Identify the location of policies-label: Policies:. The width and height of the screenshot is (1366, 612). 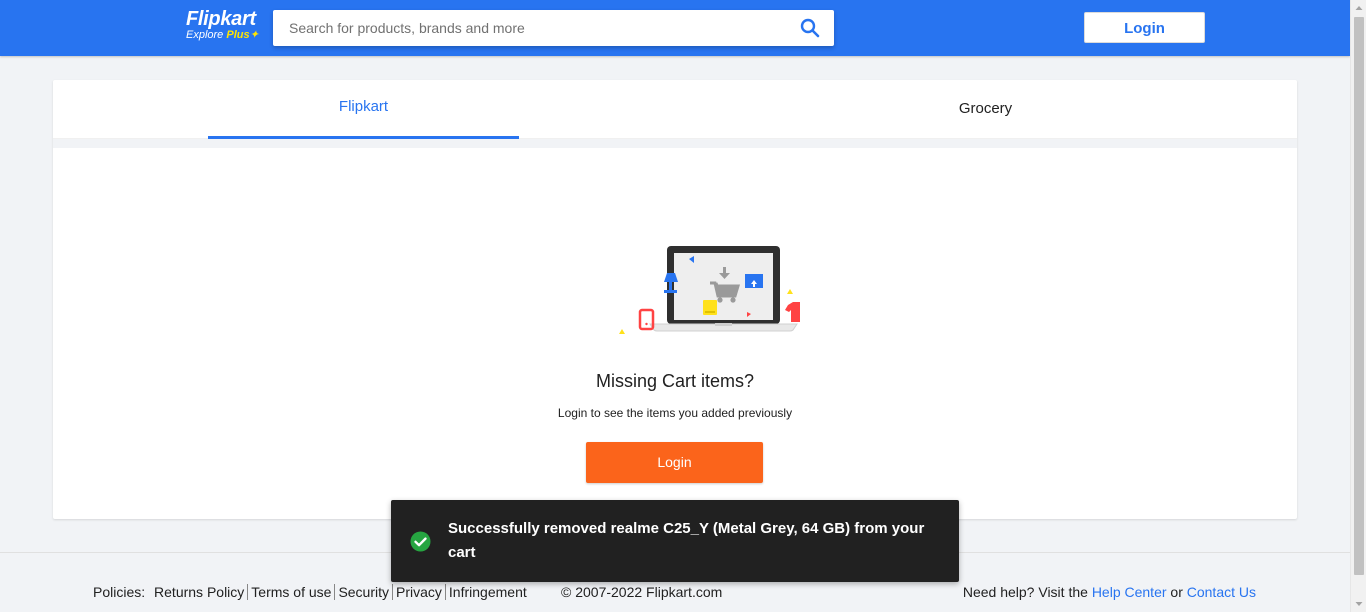
(119, 592).